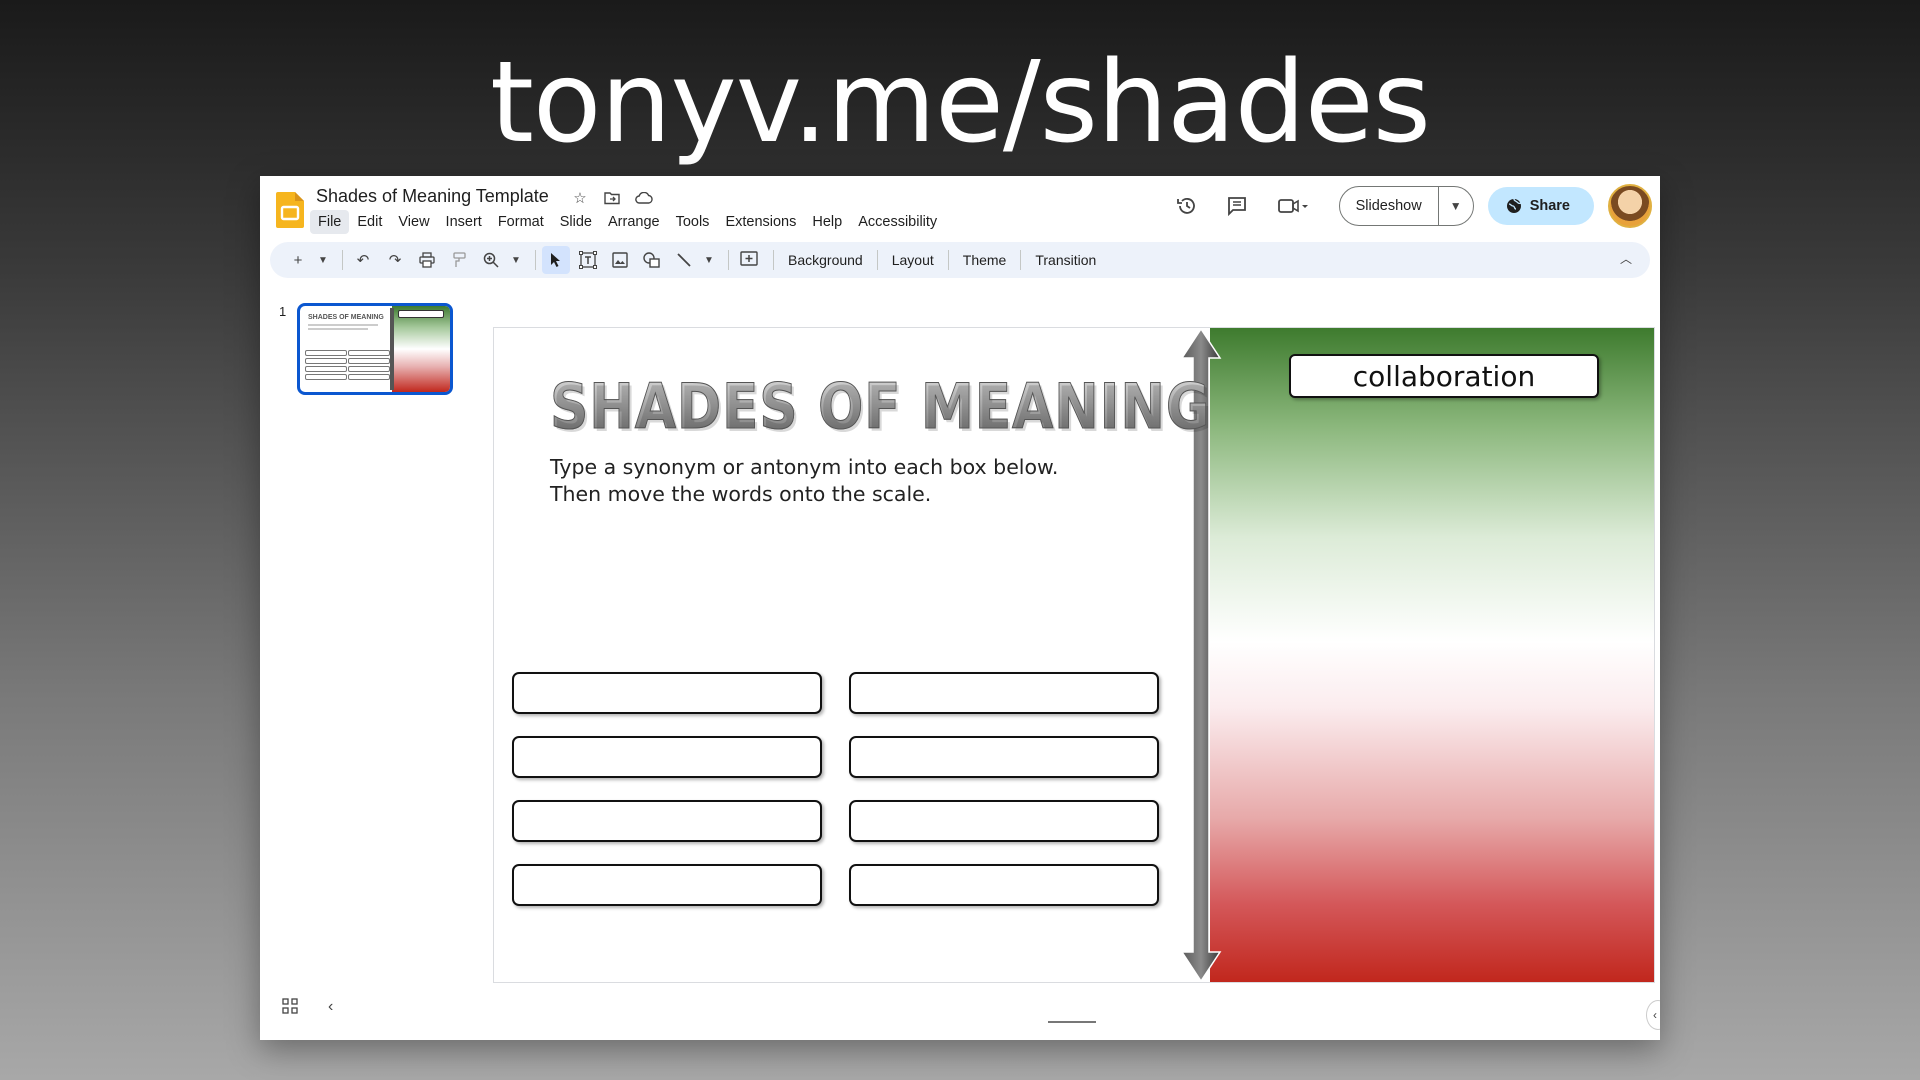  I want to click on slideshow-button-group: Slideshow ▼, so click(1406, 206).